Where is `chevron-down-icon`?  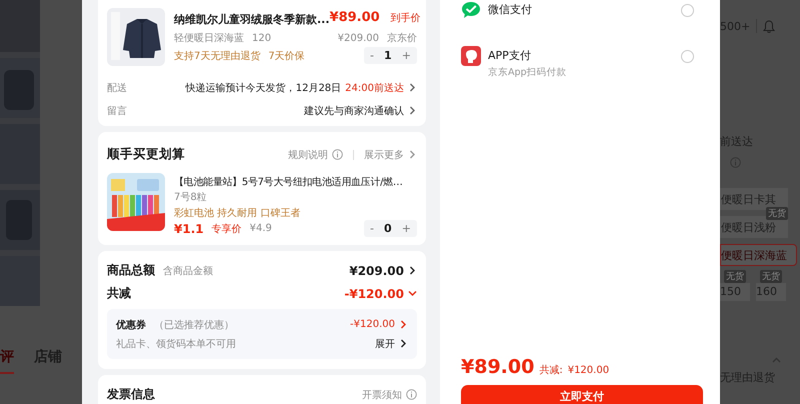 chevron-down-icon is located at coordinates (412, 293).